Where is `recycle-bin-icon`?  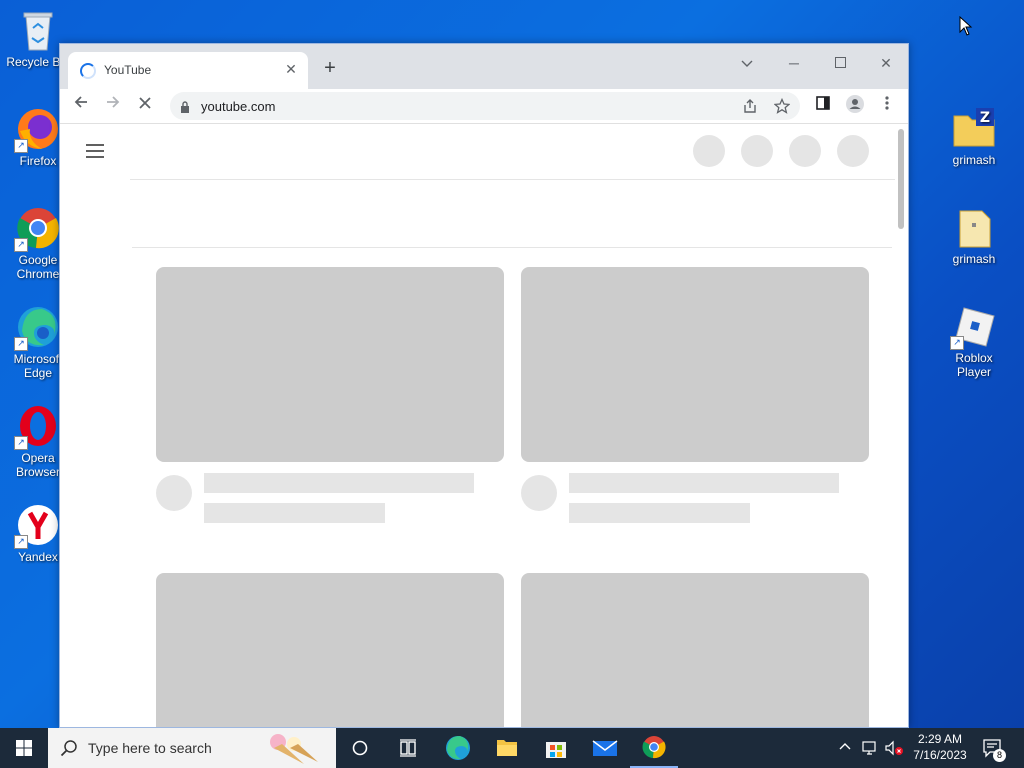
recycle-bin-icon is located at coordinates (38, 30).